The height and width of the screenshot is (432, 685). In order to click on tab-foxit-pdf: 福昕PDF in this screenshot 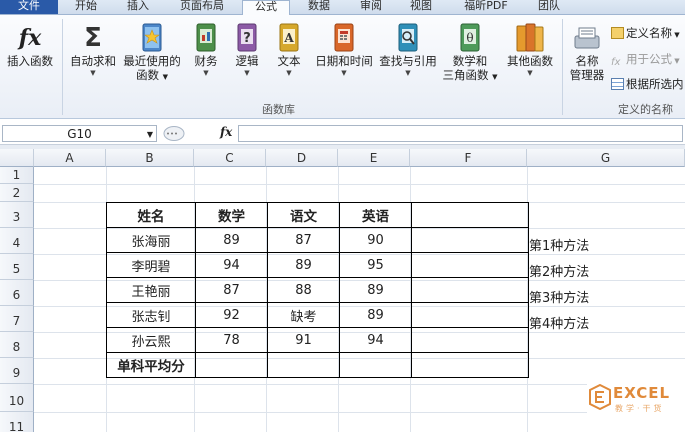, I will do `click(486, 7)`.